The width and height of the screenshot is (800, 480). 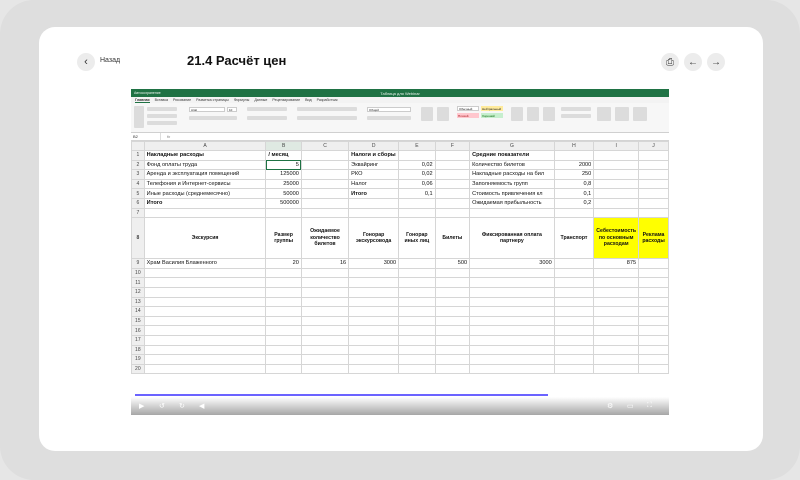 I want to click on cell: 875, so click(x=616, y=263).